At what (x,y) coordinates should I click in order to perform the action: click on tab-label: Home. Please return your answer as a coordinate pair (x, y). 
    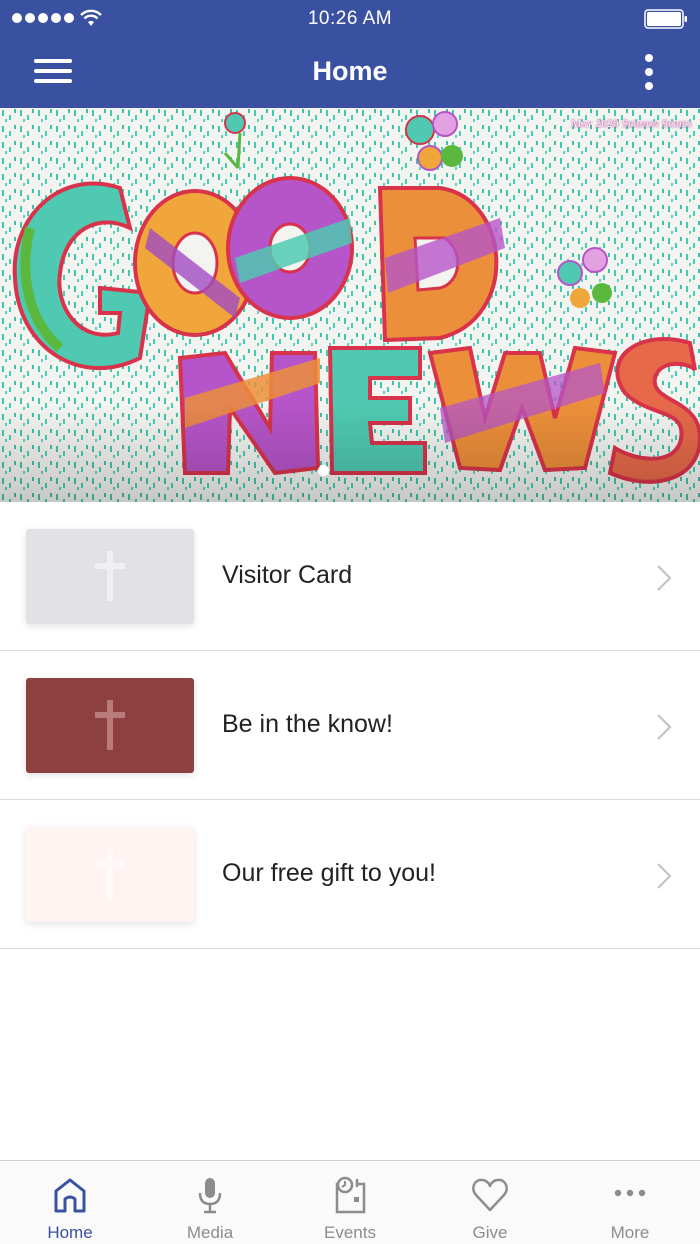
    Looking at the image, I should click on (70, 1232).